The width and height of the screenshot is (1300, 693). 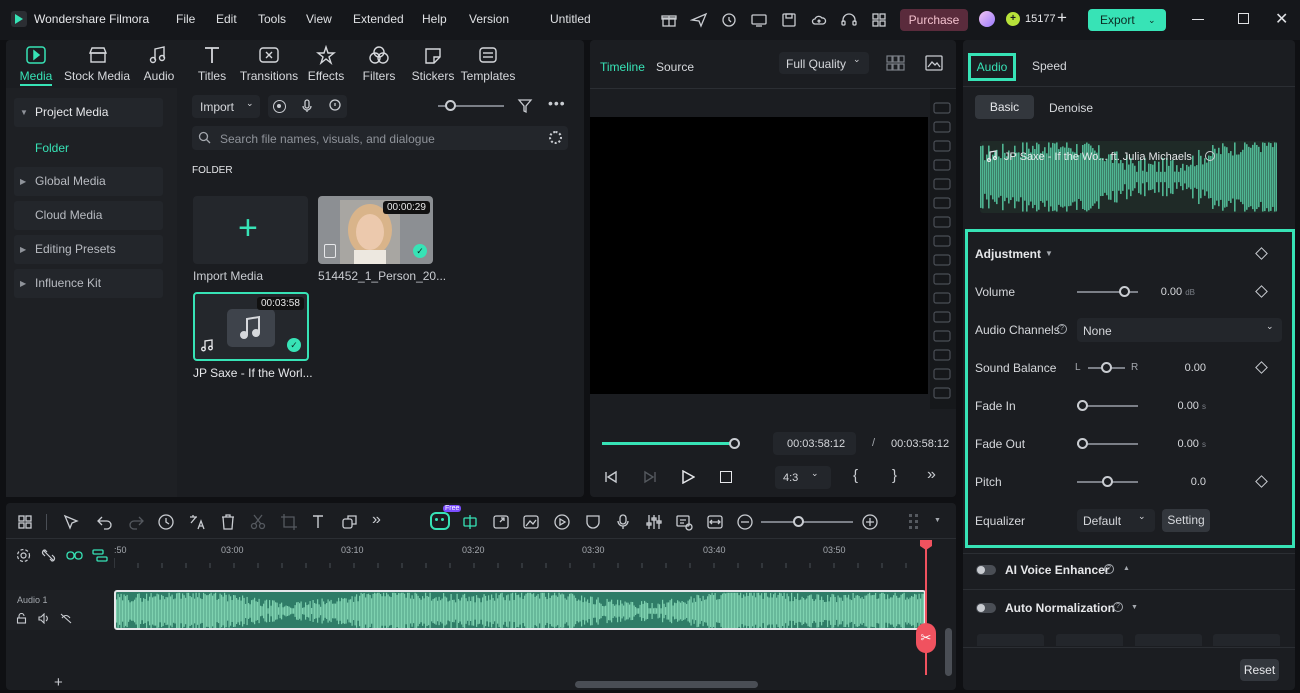 I want to click on more-controls-icon: », so click(x=931, y=475).